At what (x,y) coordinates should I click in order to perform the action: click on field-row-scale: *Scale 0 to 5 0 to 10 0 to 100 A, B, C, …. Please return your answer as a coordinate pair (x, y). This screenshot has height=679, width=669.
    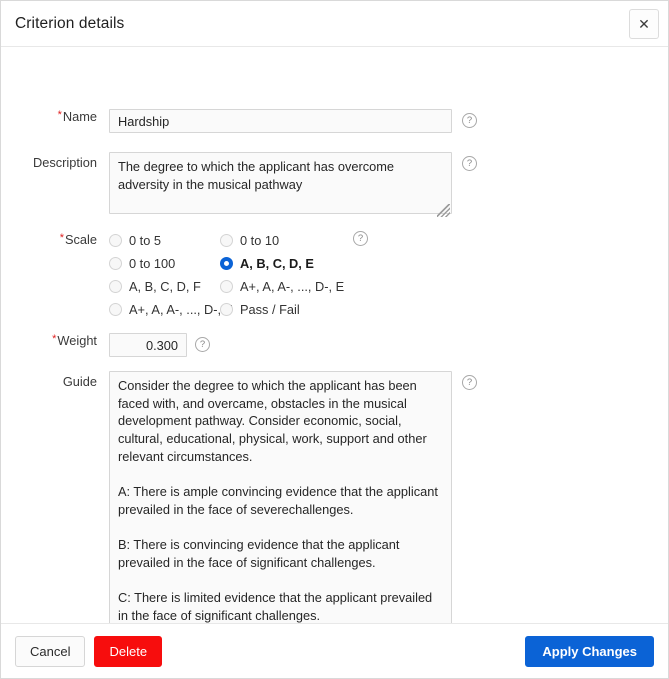
    Looking at the image, I should click on (184, 275).